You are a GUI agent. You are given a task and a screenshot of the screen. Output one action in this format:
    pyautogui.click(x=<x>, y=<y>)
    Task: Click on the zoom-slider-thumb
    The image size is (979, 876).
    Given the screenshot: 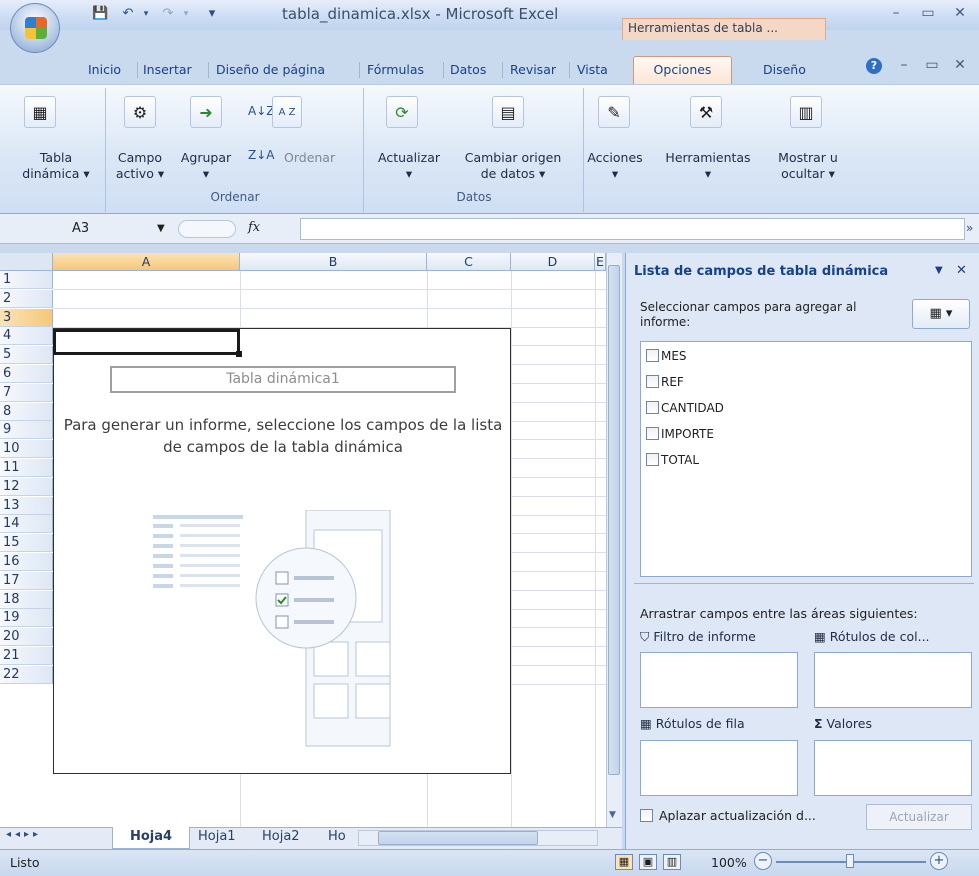 What is the action you would take?
    pyautogui.click(x=850, y=861)
    